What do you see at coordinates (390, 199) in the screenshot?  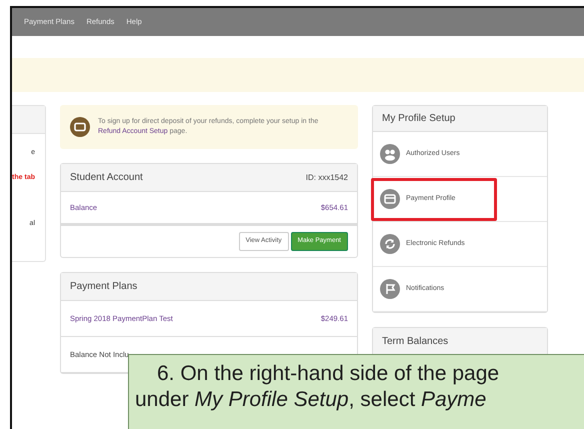 I see `card-icon` at bounding box center [390, 199].